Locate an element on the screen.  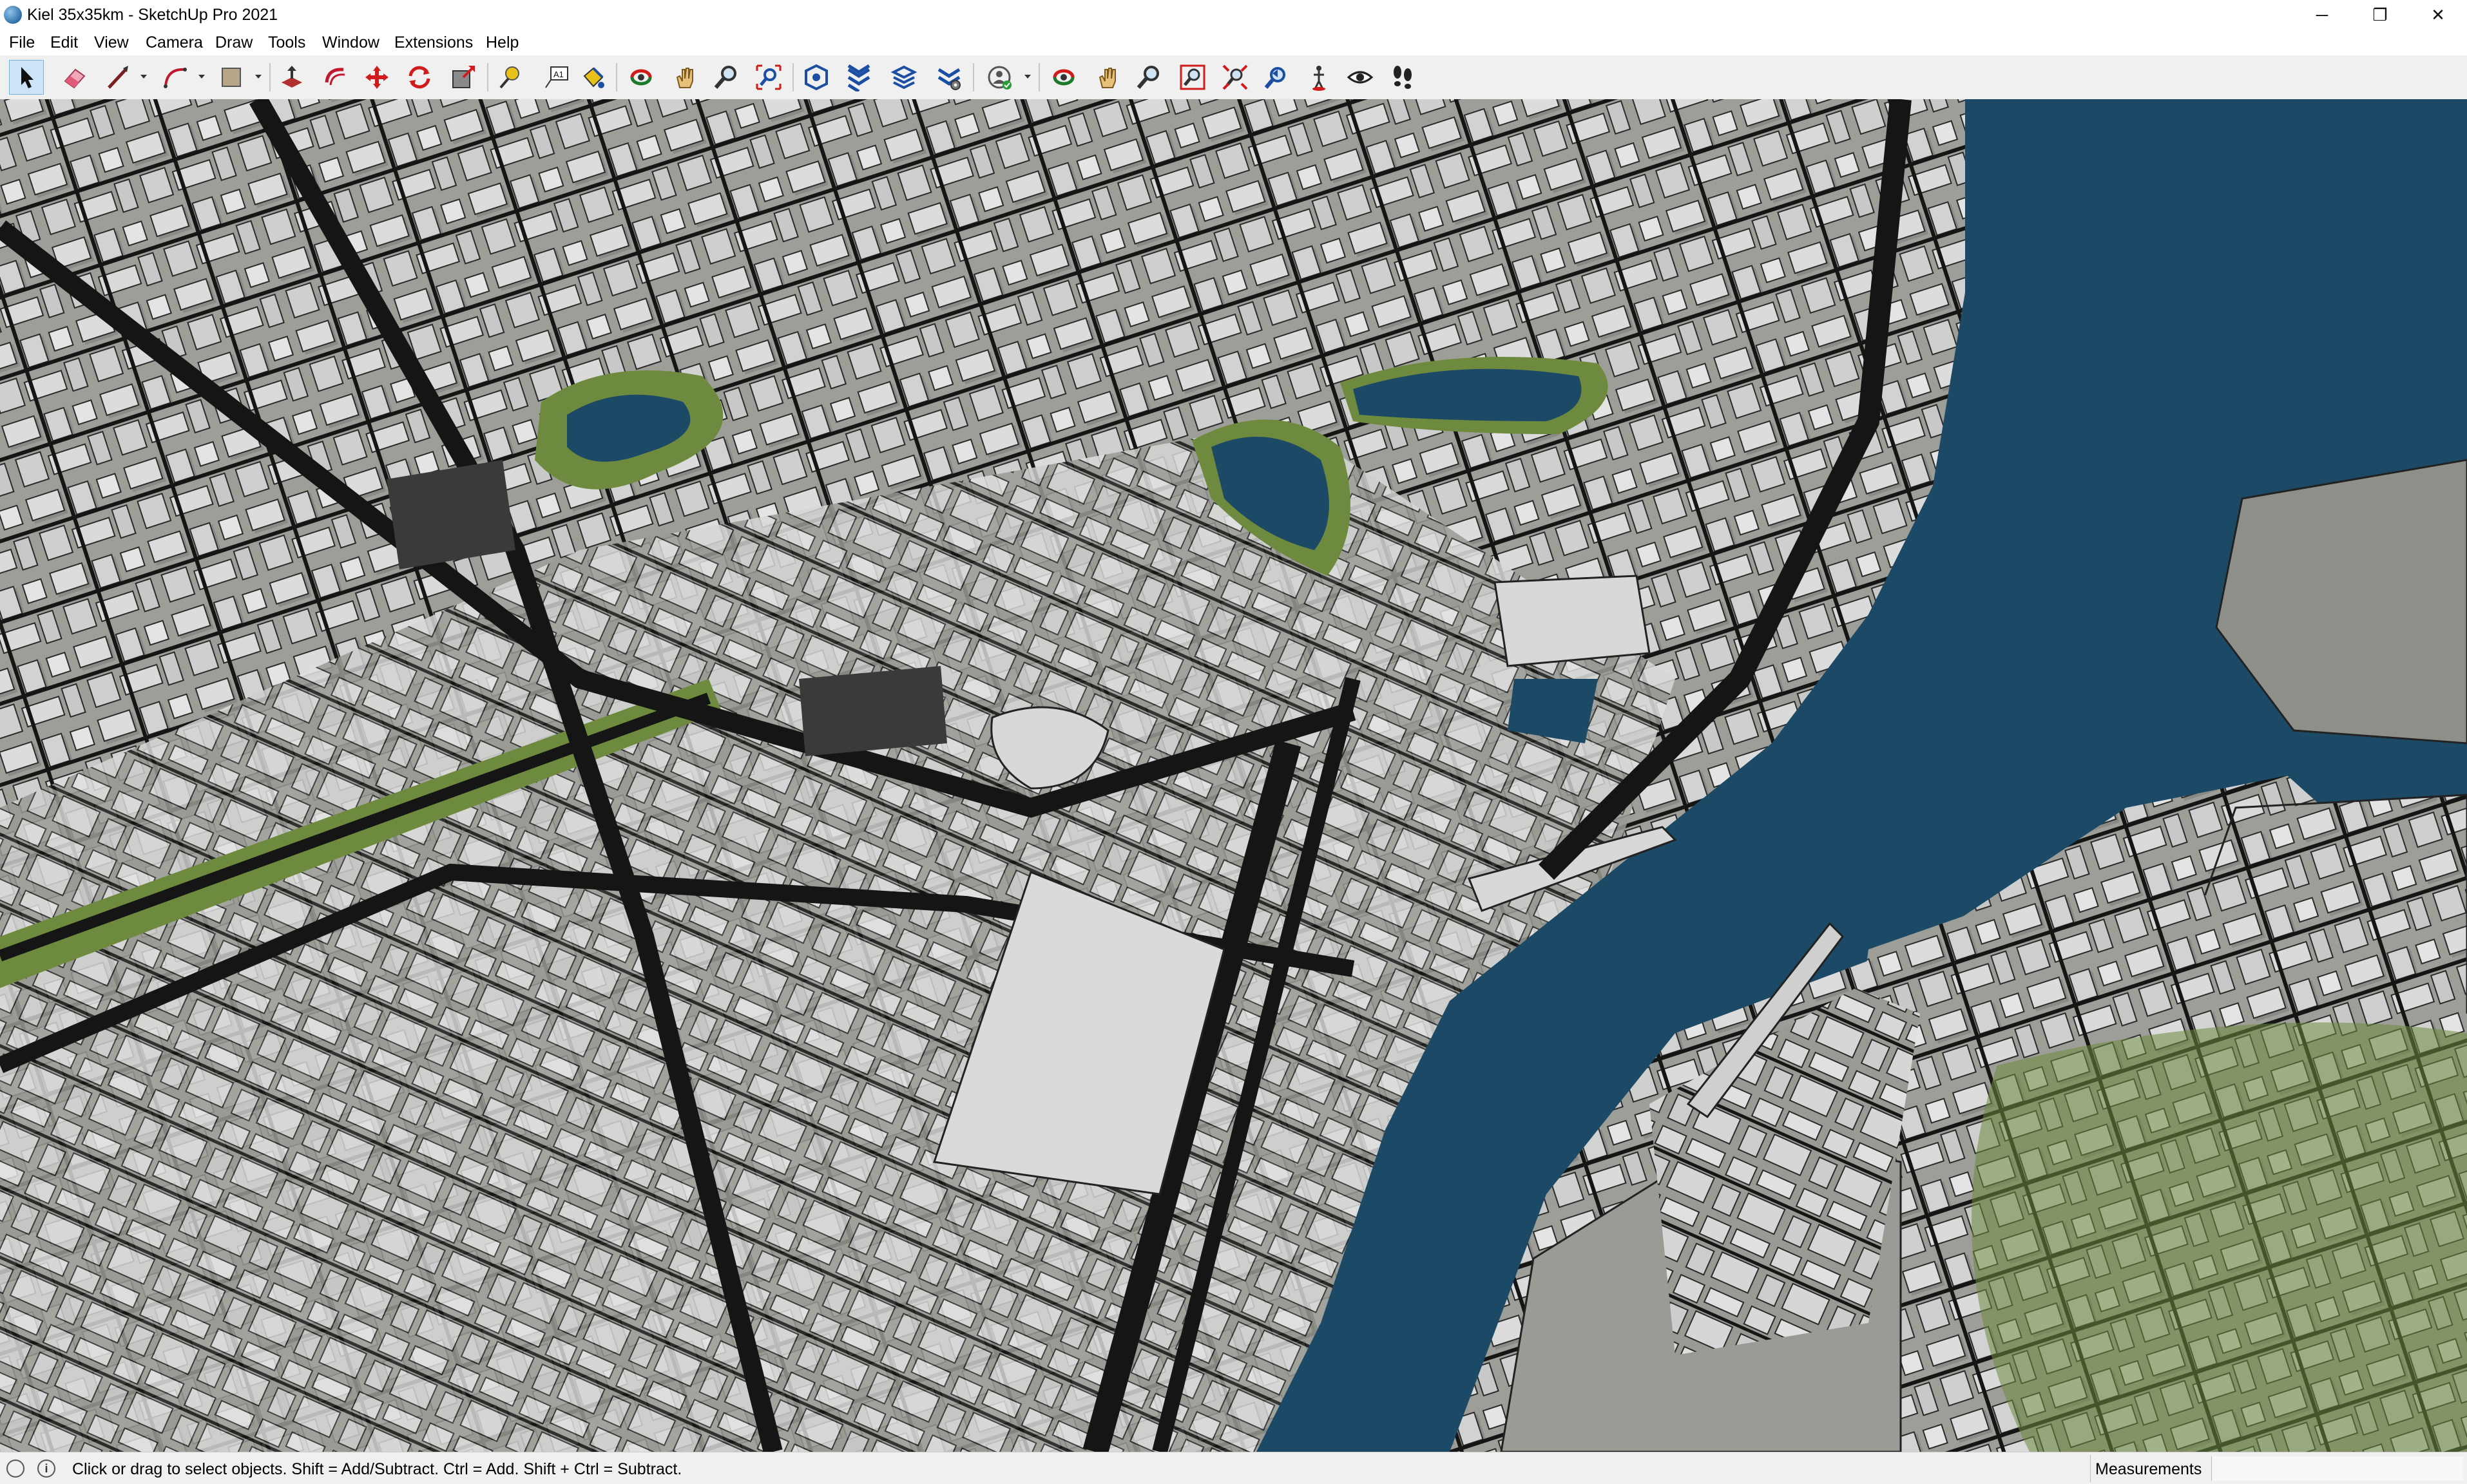
layout-send-icon is located at coordinates (904, 77).